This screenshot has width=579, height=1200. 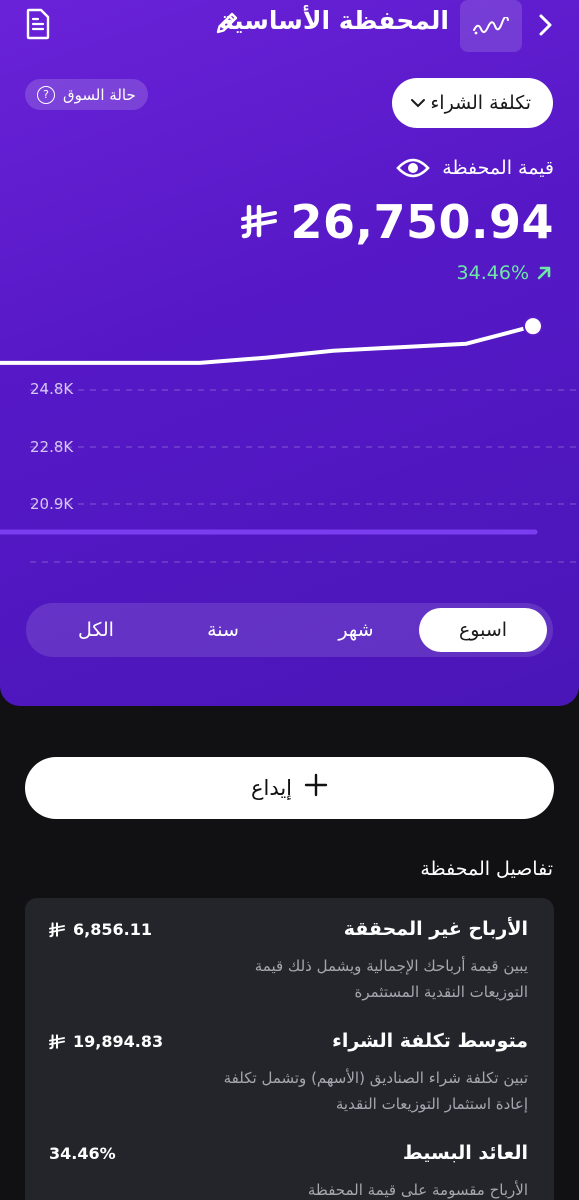 I want to click on data-point-latest, so click(x=533, y=326).